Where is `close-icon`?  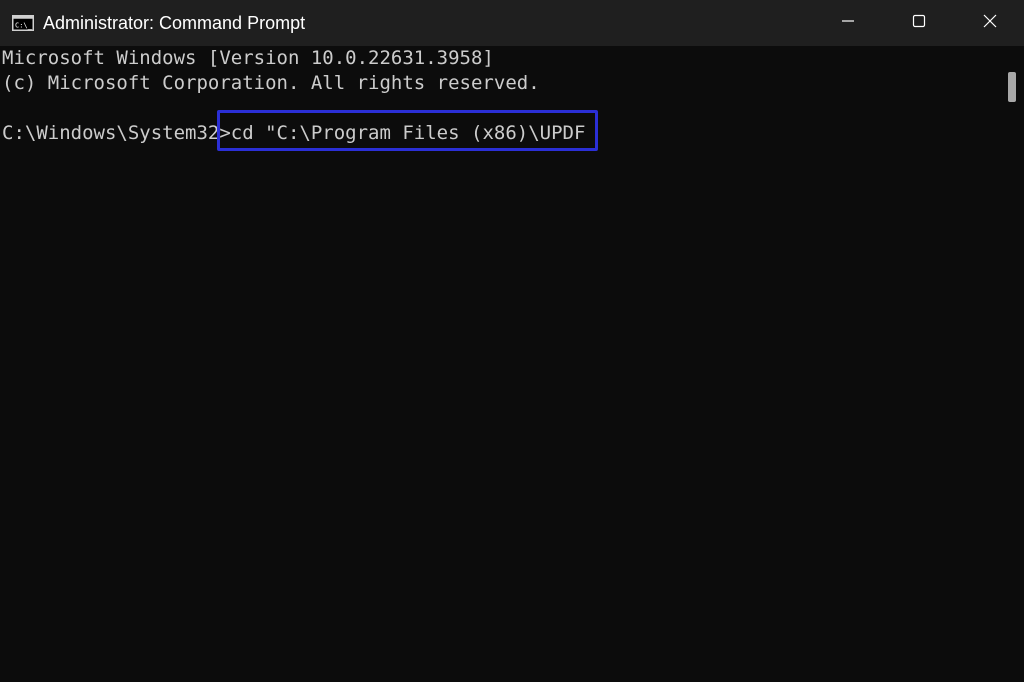
close-icon is located at coordinates (990, 23).